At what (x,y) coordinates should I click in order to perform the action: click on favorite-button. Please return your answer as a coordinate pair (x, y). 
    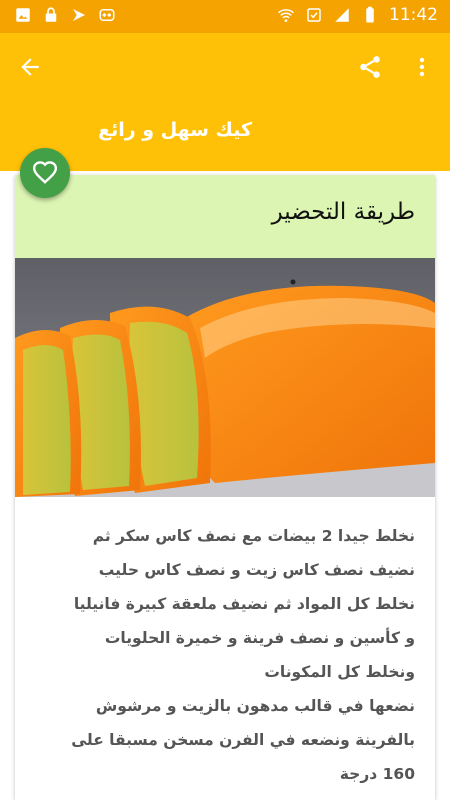
    Looking at the image, I should click on (45, 173).